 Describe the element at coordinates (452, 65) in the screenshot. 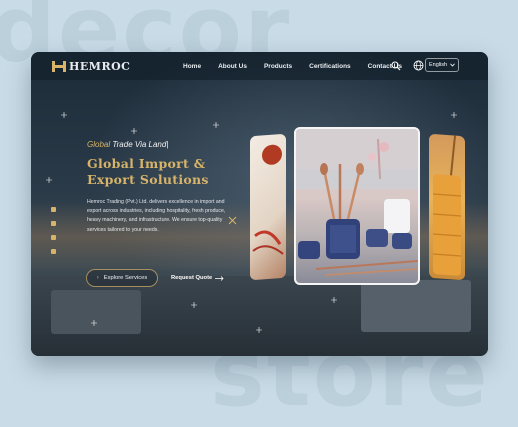

I see `chevron-down-icon` at that location.